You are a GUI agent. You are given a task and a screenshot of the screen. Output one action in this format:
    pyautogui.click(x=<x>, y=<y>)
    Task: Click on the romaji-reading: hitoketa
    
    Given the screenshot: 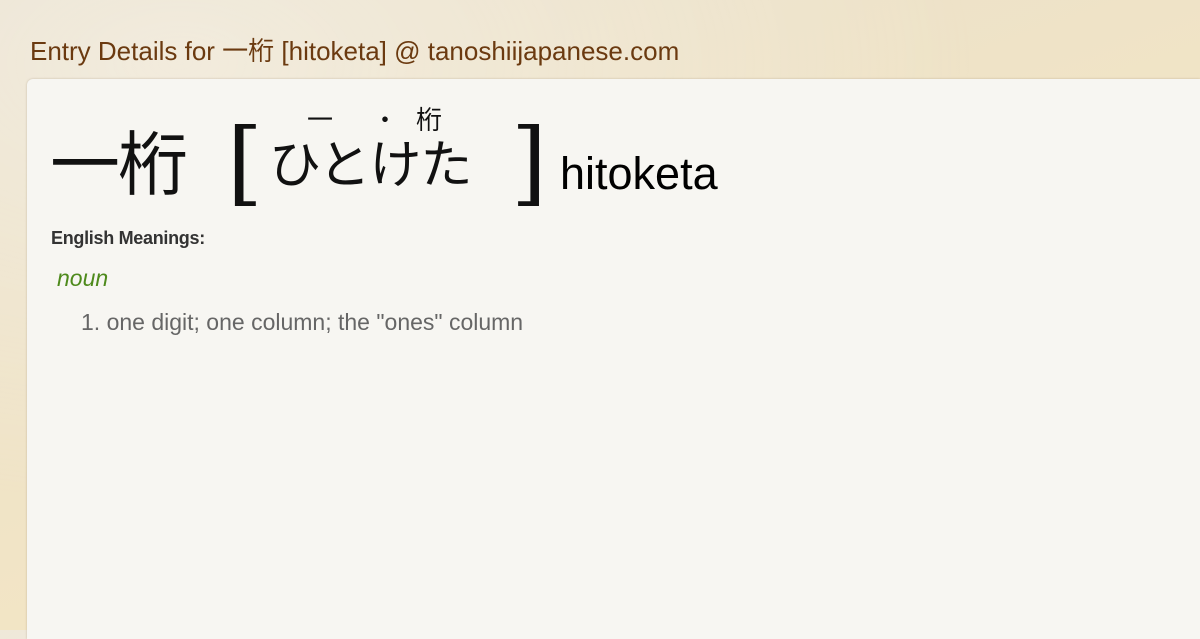 What is the action you would take?
    pyautogui.click(x=639, y=173)
    